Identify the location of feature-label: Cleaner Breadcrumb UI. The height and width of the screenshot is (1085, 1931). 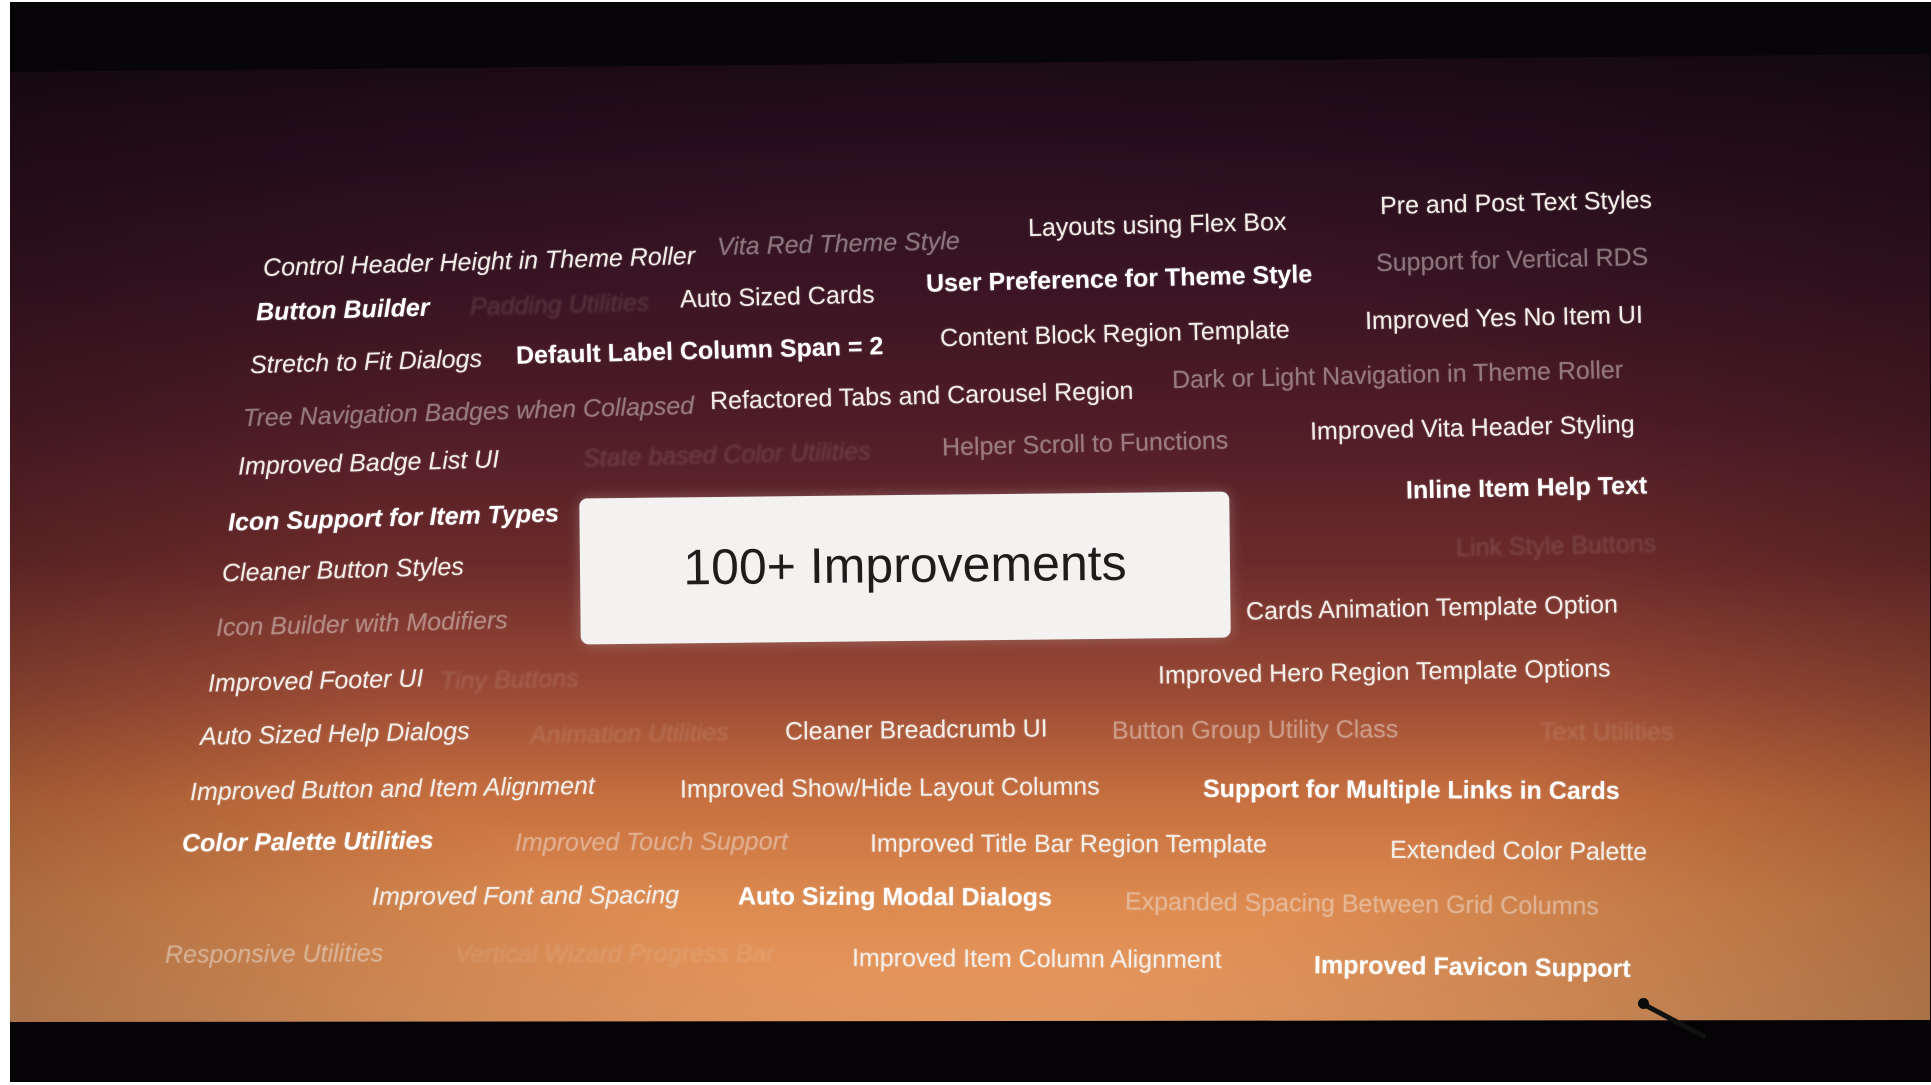
(916, 730).